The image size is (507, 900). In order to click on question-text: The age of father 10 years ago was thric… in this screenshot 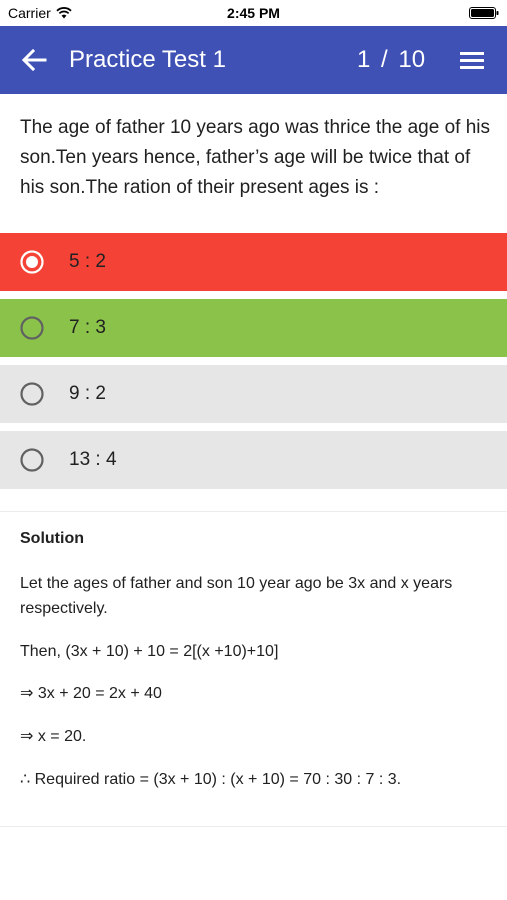, I will do `click(255, 157)`.